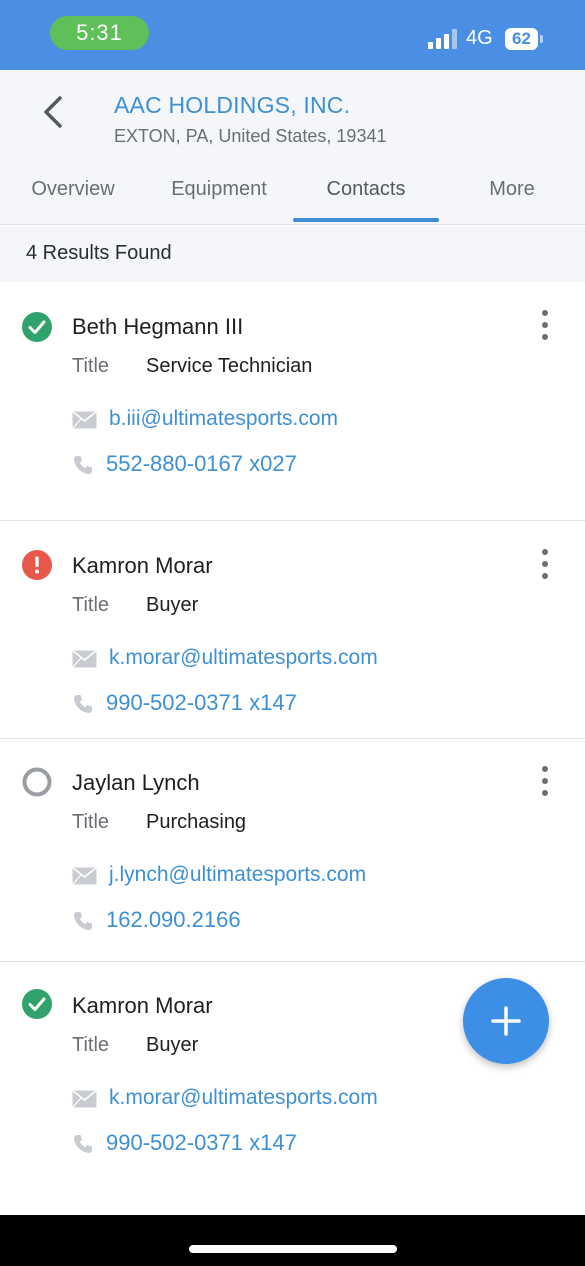  Describe the element at coordinates (366, 220) in the screenshot. I see `active-tab-indicator` at that location.